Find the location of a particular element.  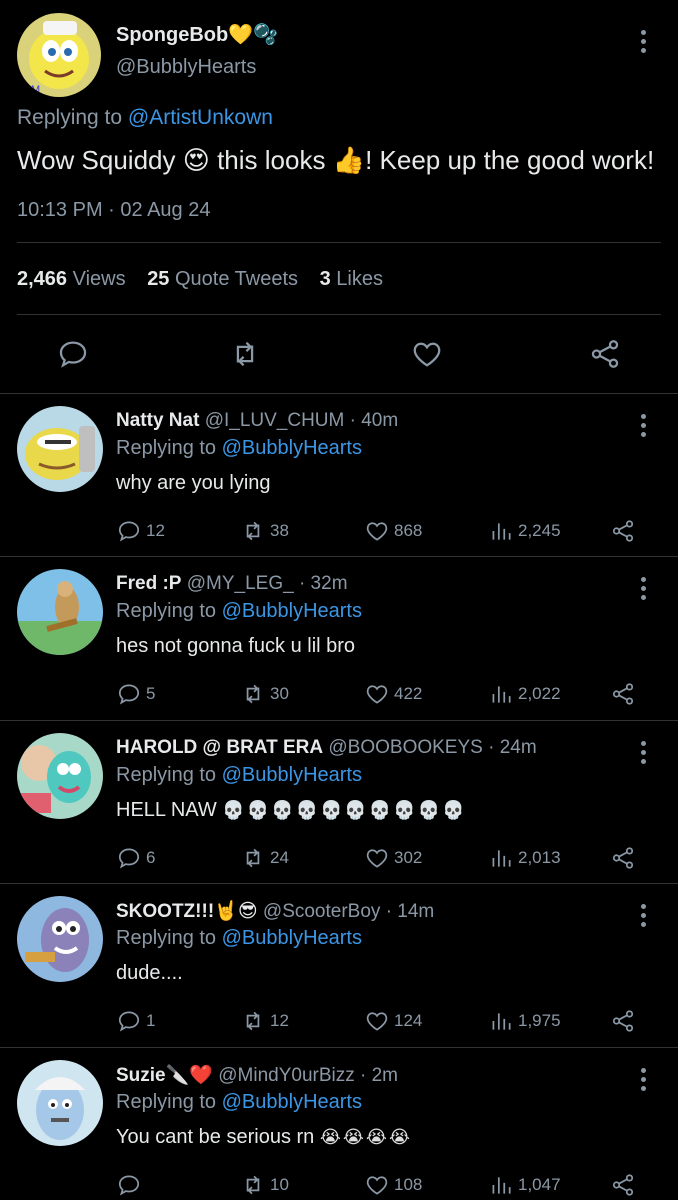

handle-time: @ScooterBoy · 14m is located at coordinates (348, 911).